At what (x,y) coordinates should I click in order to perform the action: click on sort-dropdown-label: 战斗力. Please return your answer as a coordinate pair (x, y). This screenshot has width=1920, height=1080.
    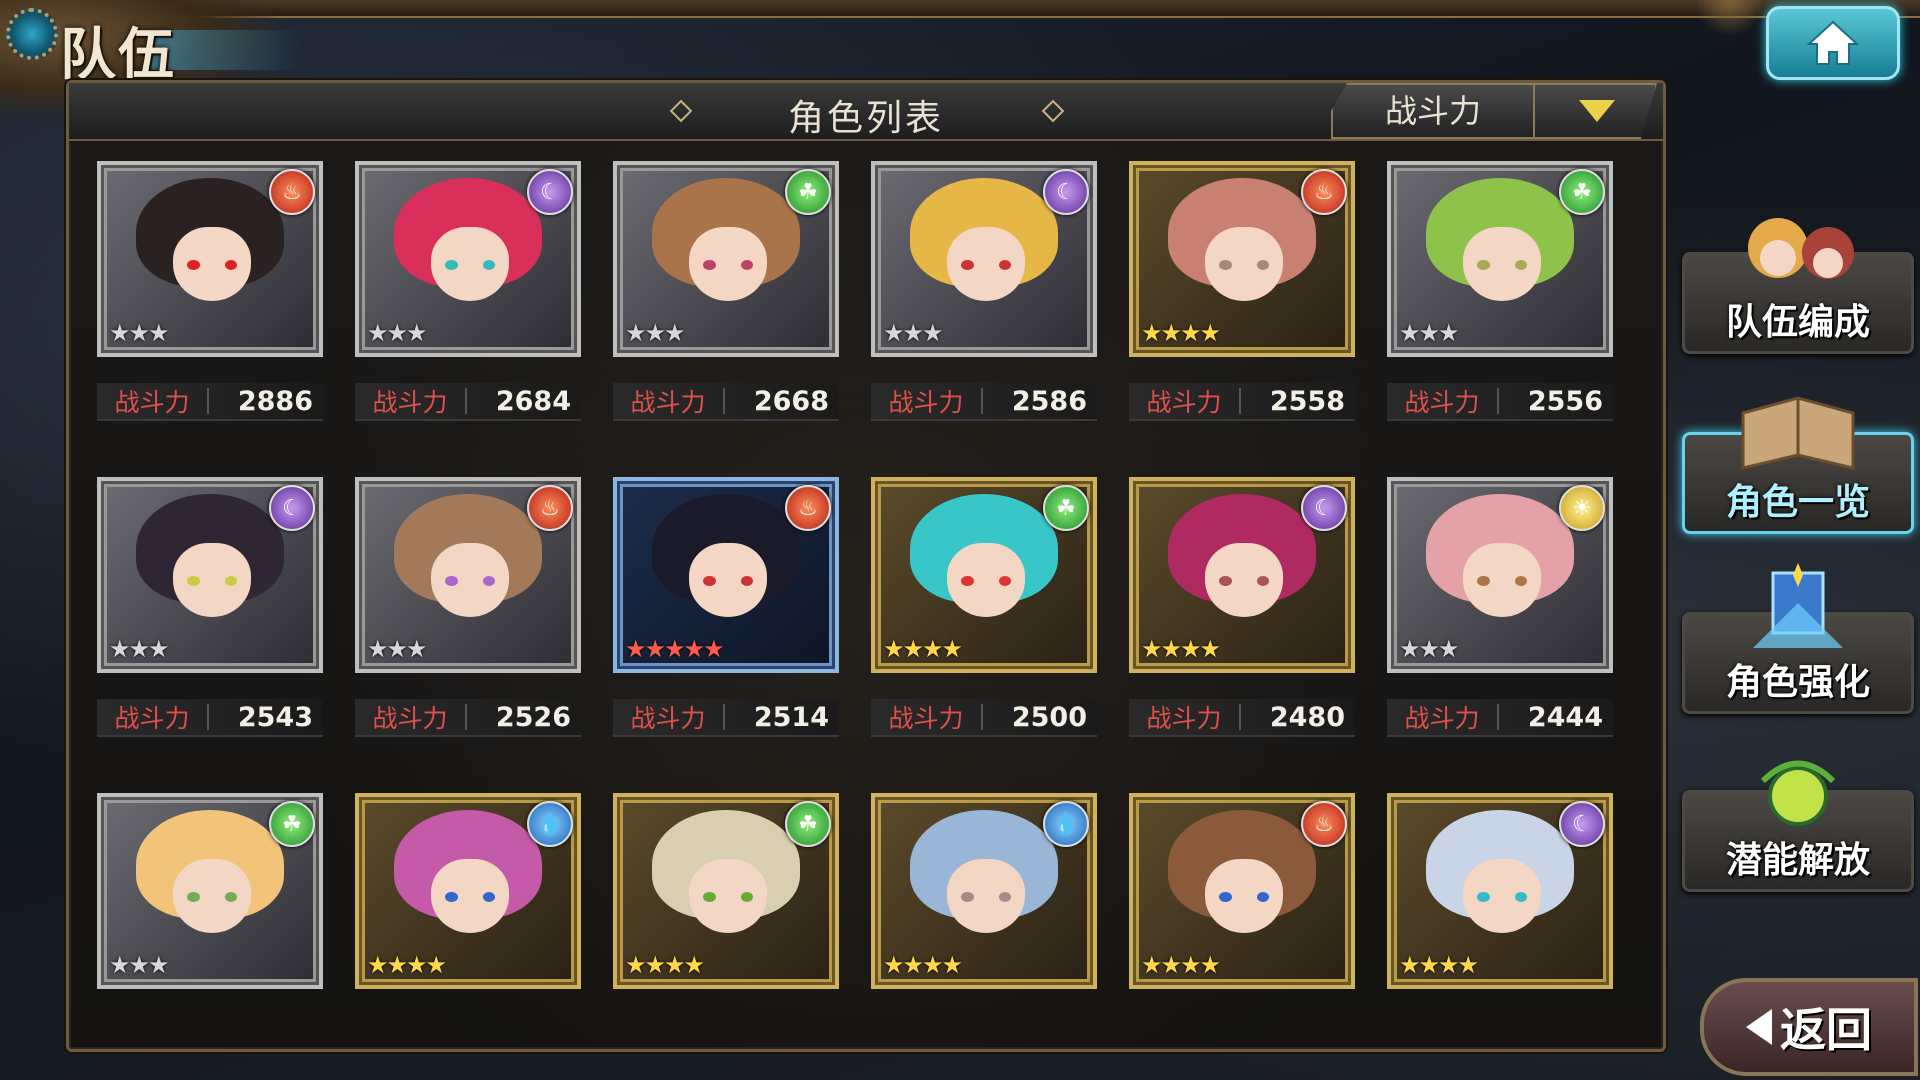
    Looking at the image, I should click on (1434, 111).